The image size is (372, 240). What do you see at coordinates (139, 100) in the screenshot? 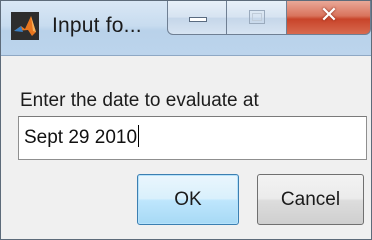
I see `prompt-label: Enter the date to evaluate at` at bounding box center [139, 100].